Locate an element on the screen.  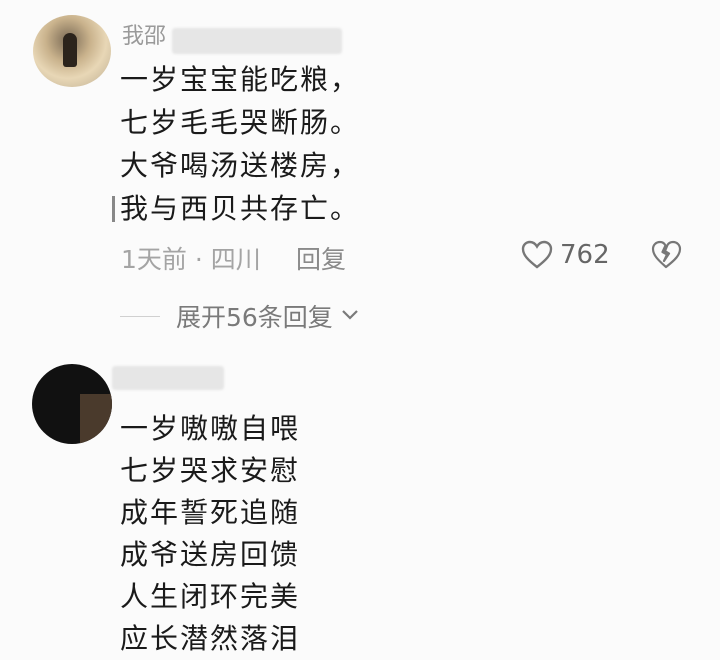
comment-line: 一岁嗷嗷自喂 is located at coordinates (210, 428).